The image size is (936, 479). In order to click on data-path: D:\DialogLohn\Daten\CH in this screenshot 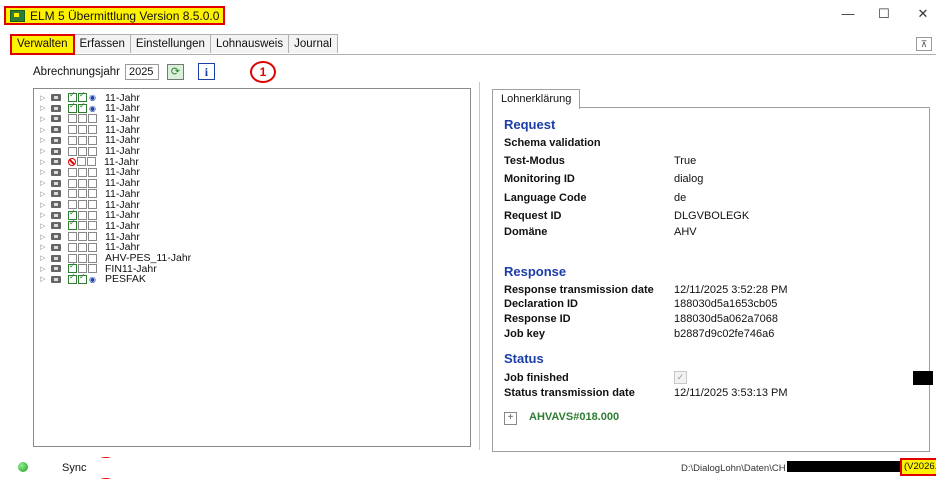, I will do `click(733, 468)`.